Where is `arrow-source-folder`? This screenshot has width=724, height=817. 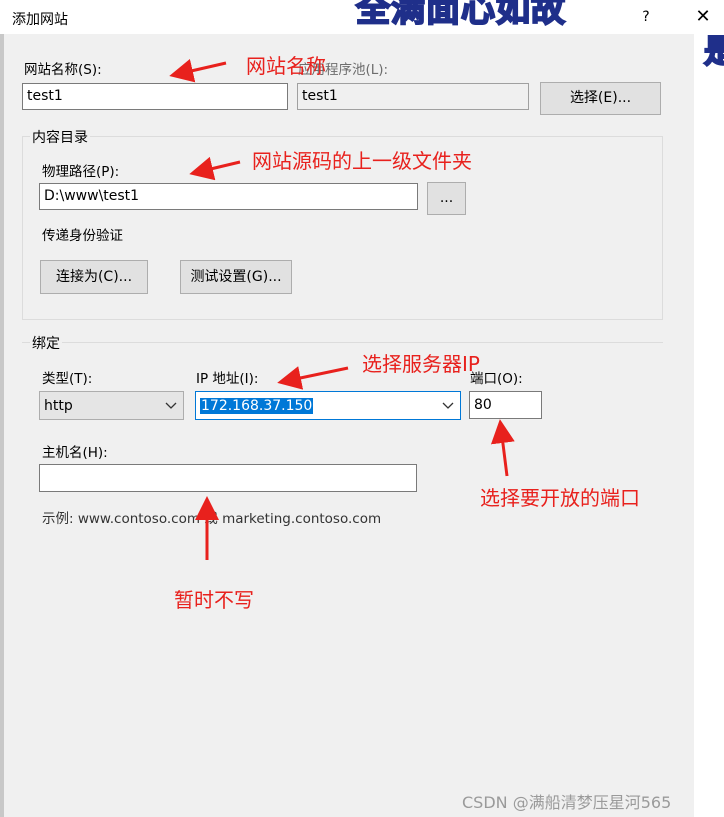 arrow-source-folder is located at coordinates (215, 168).